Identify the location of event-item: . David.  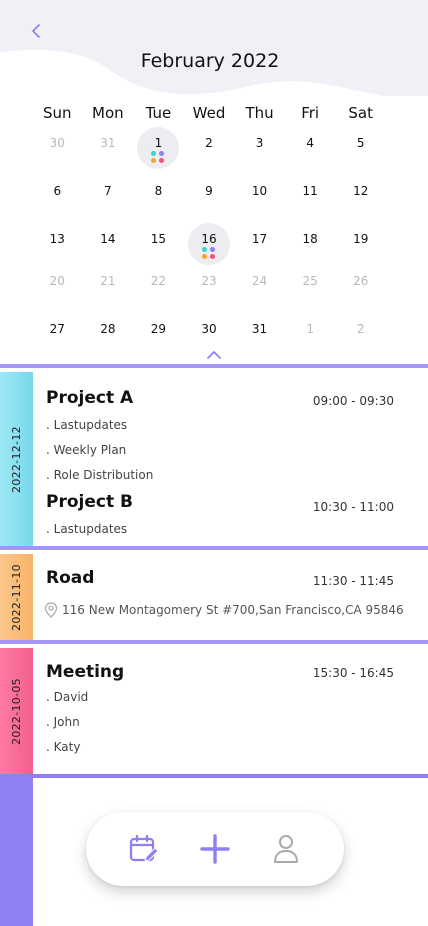
(67, 697).